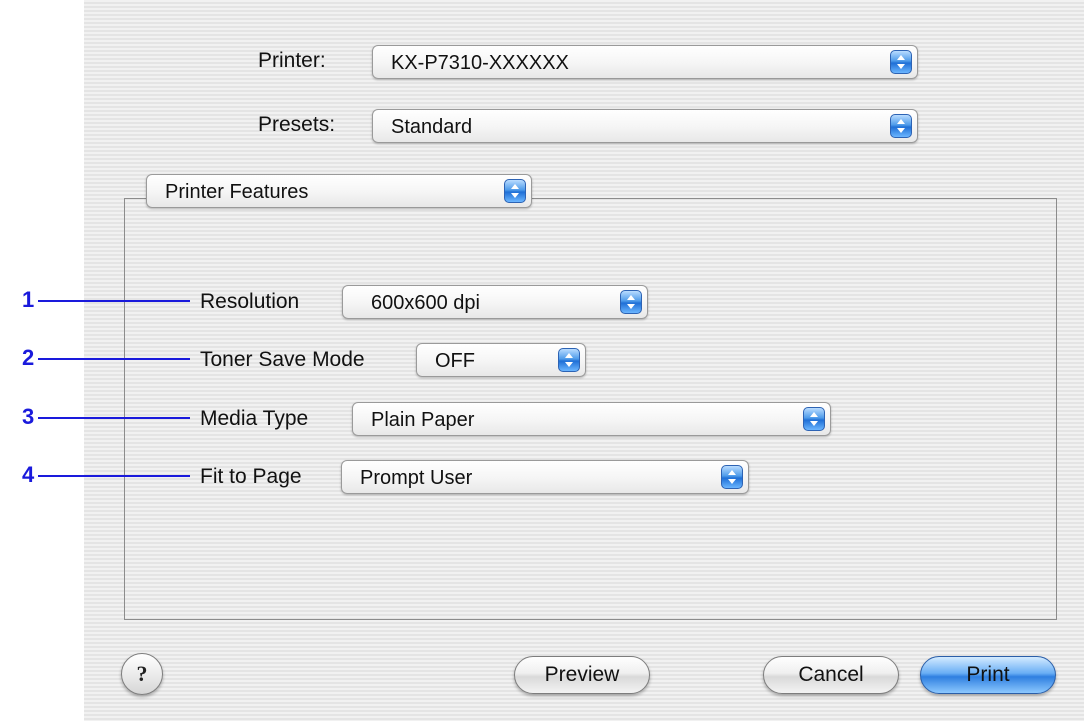 This screenshot has width=1084, height=721. Describe the element at coordinates (297, 124) in the screenshot. I see `presets-label: Presets:` at that location.